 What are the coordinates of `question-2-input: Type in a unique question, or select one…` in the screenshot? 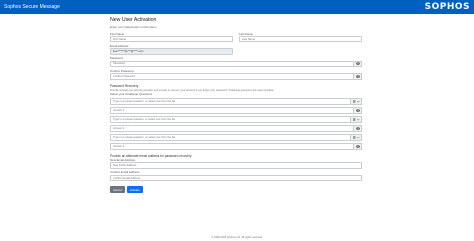 It's located at (230, 119).